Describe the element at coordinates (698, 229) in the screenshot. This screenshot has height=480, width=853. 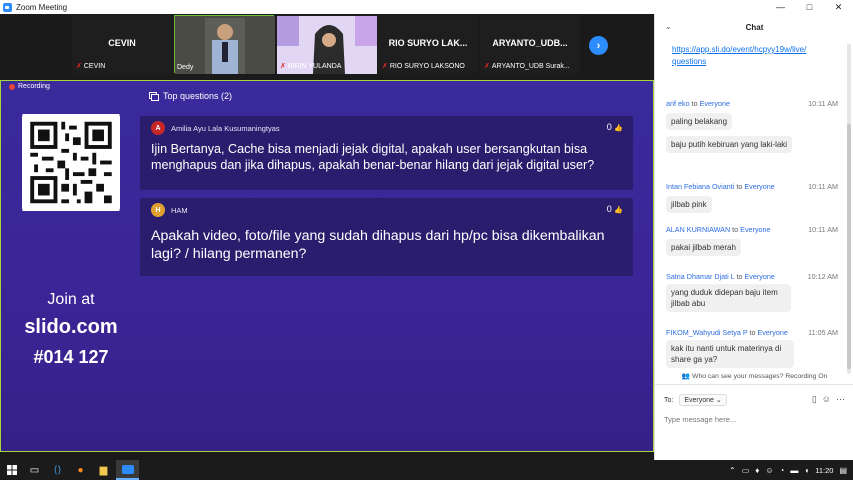
I see `message-sender: ALAN KURNIAWAN` at that location.